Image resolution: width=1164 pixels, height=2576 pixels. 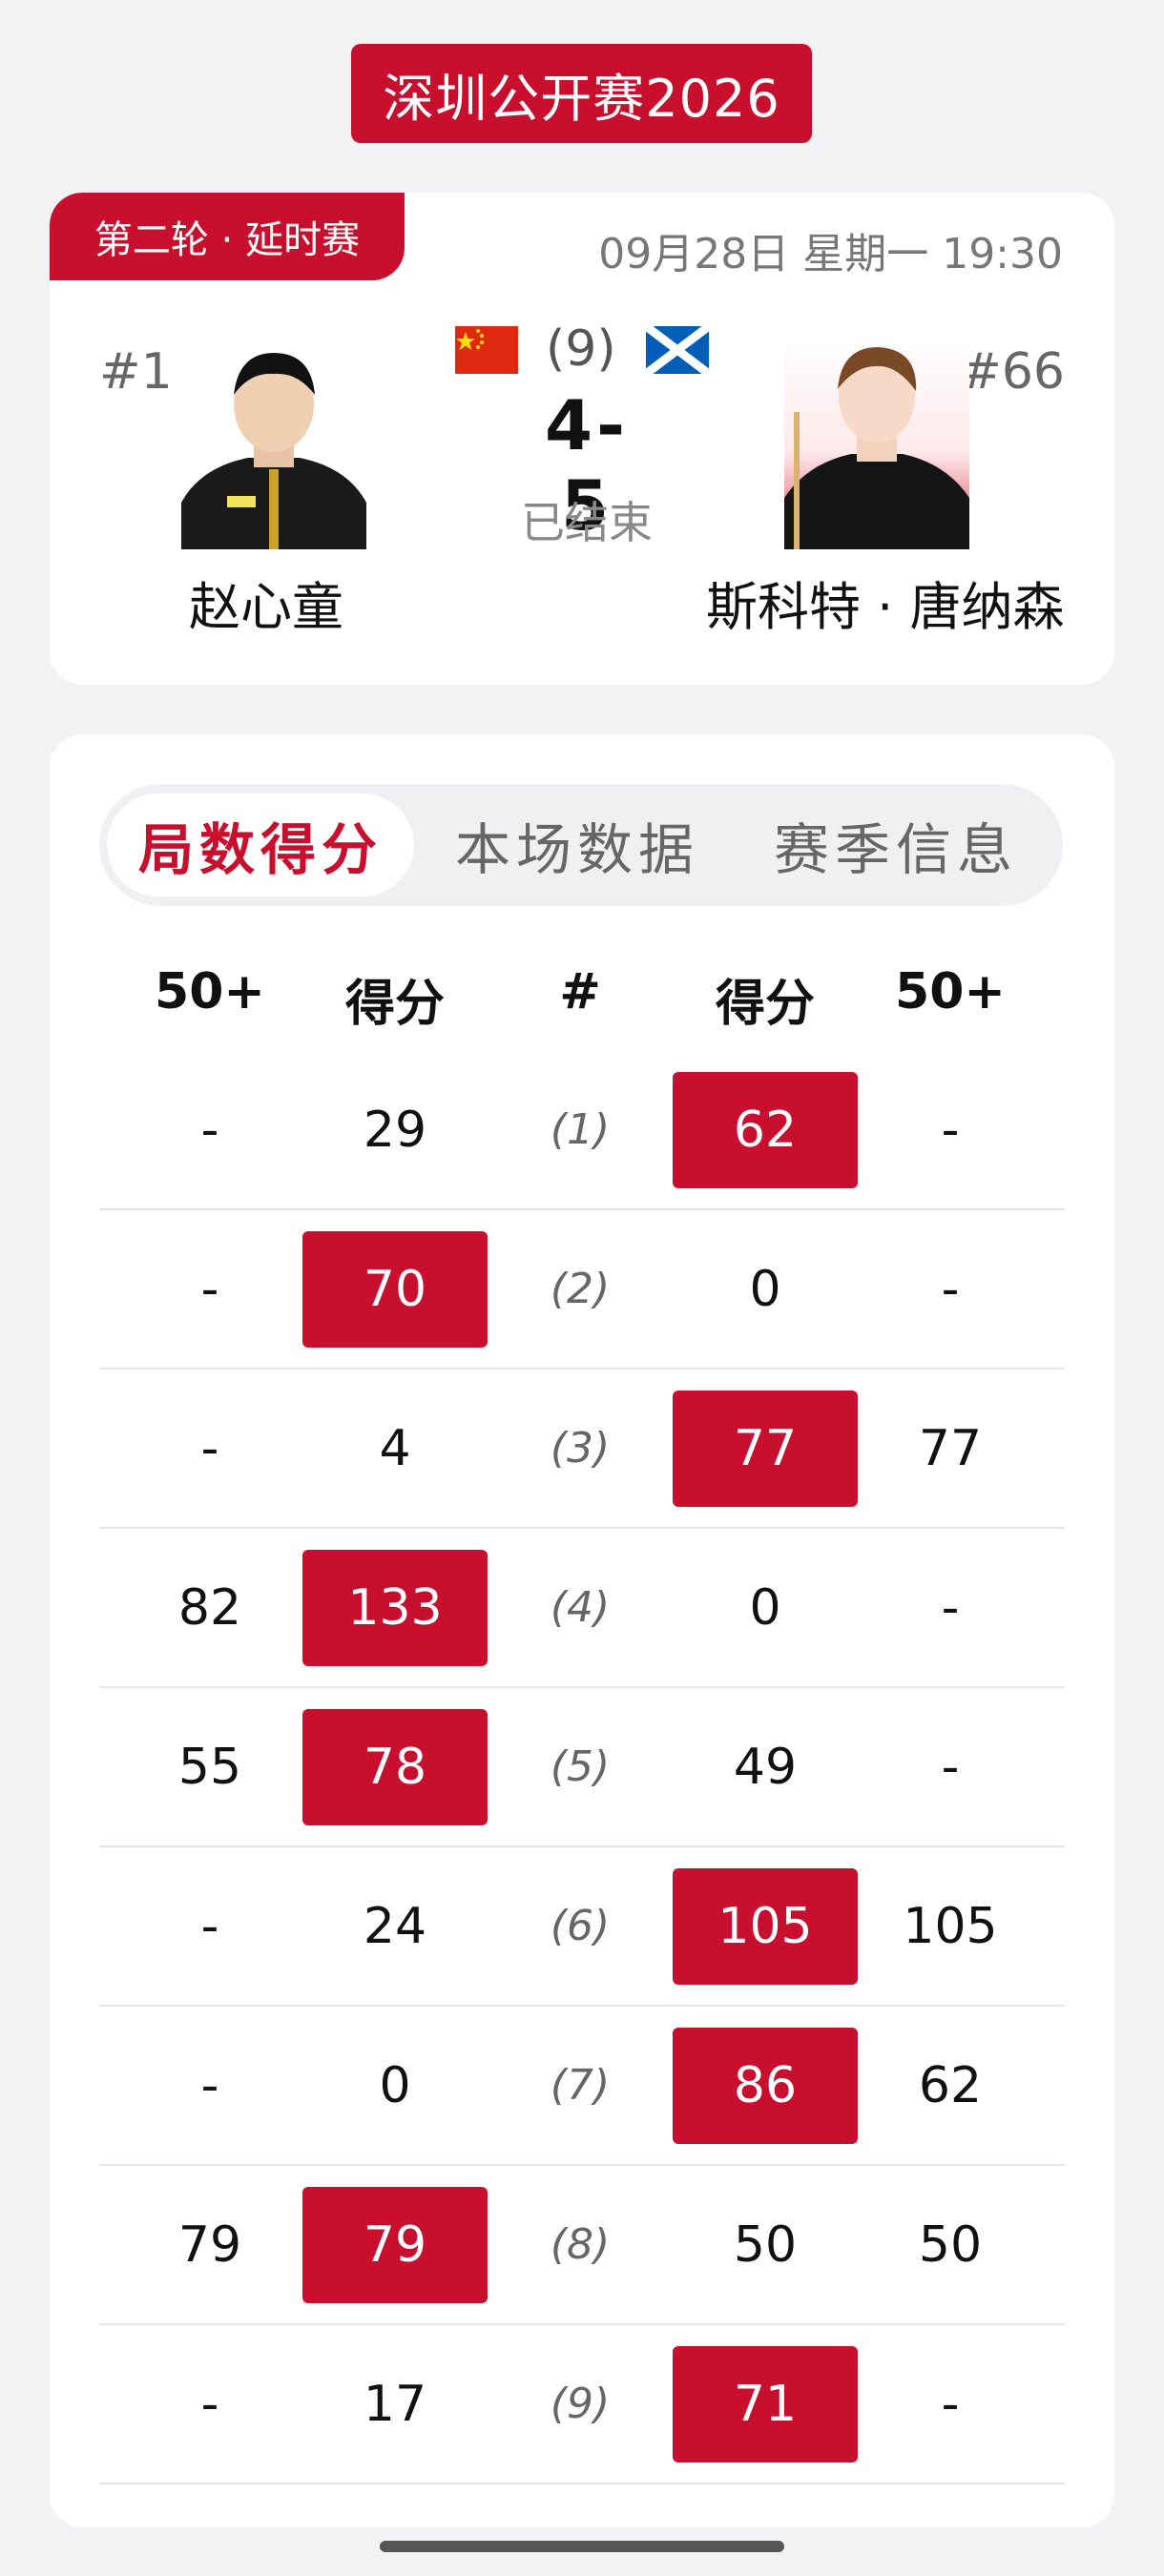 I want to click on p1-score-cell-value: 0, so click(x=395, y=2085).